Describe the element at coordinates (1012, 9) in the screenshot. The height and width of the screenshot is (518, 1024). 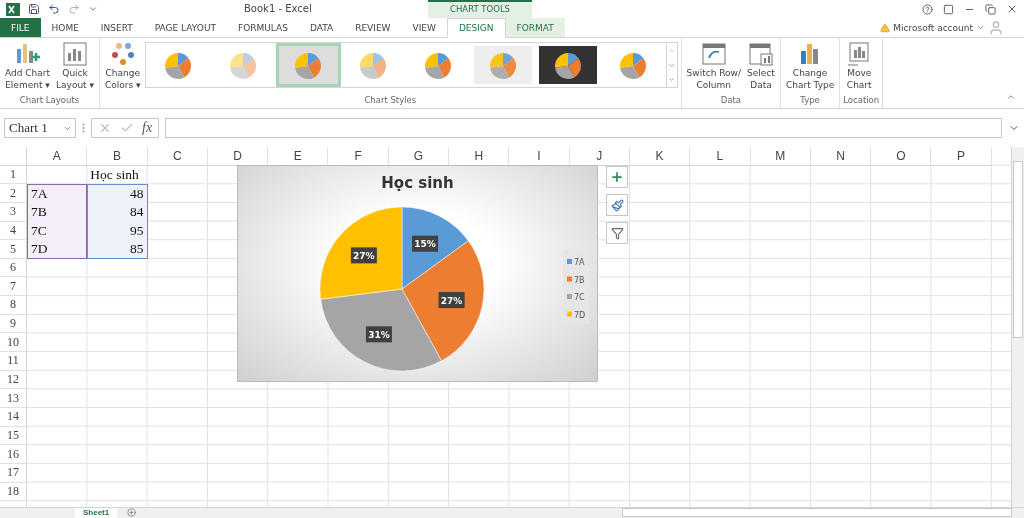
I see `close-icon` at that location.